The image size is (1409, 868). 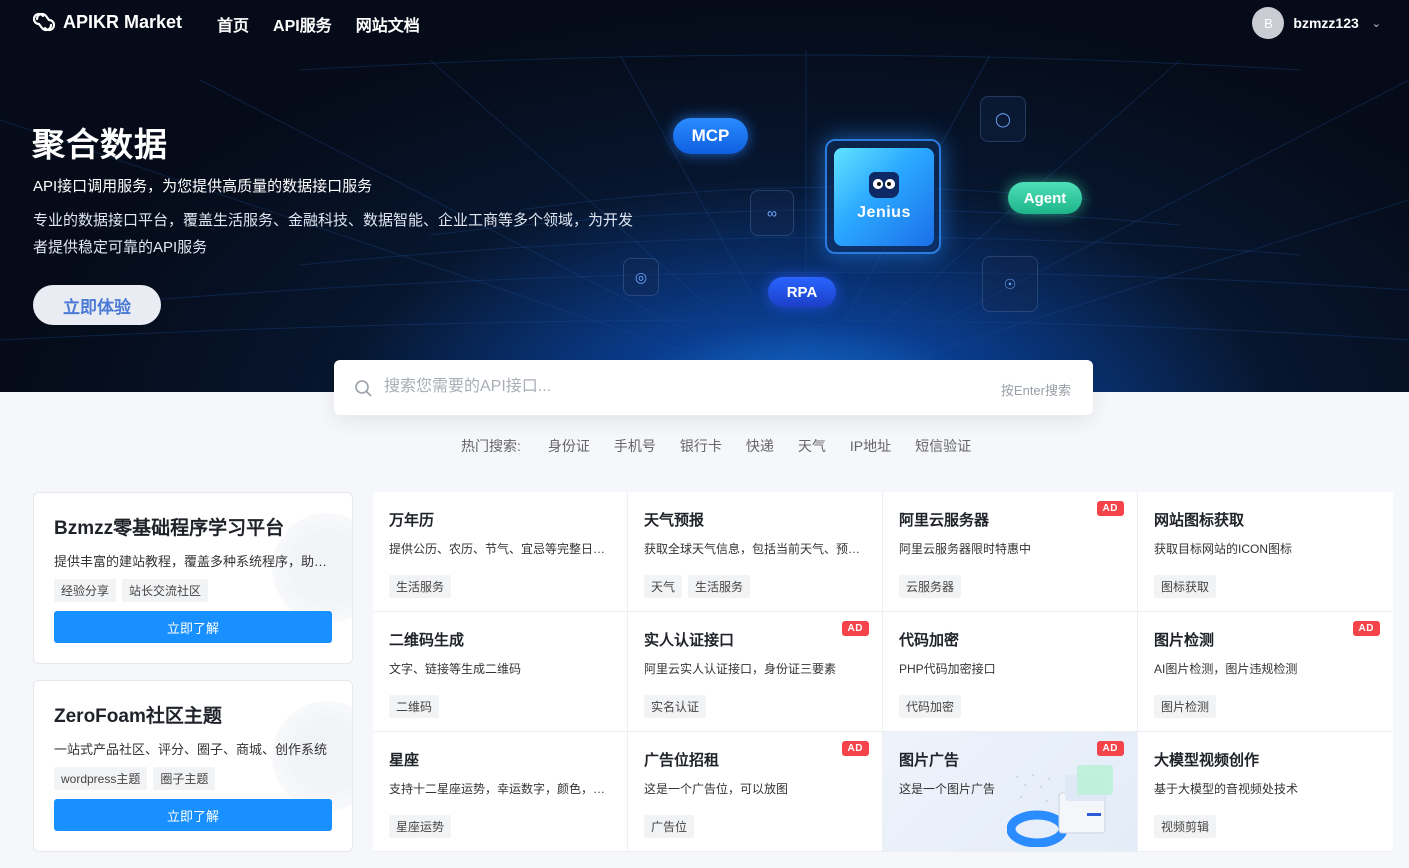 I want to click on lightbulb-icon: ◯, so click(x=1003, y=119).